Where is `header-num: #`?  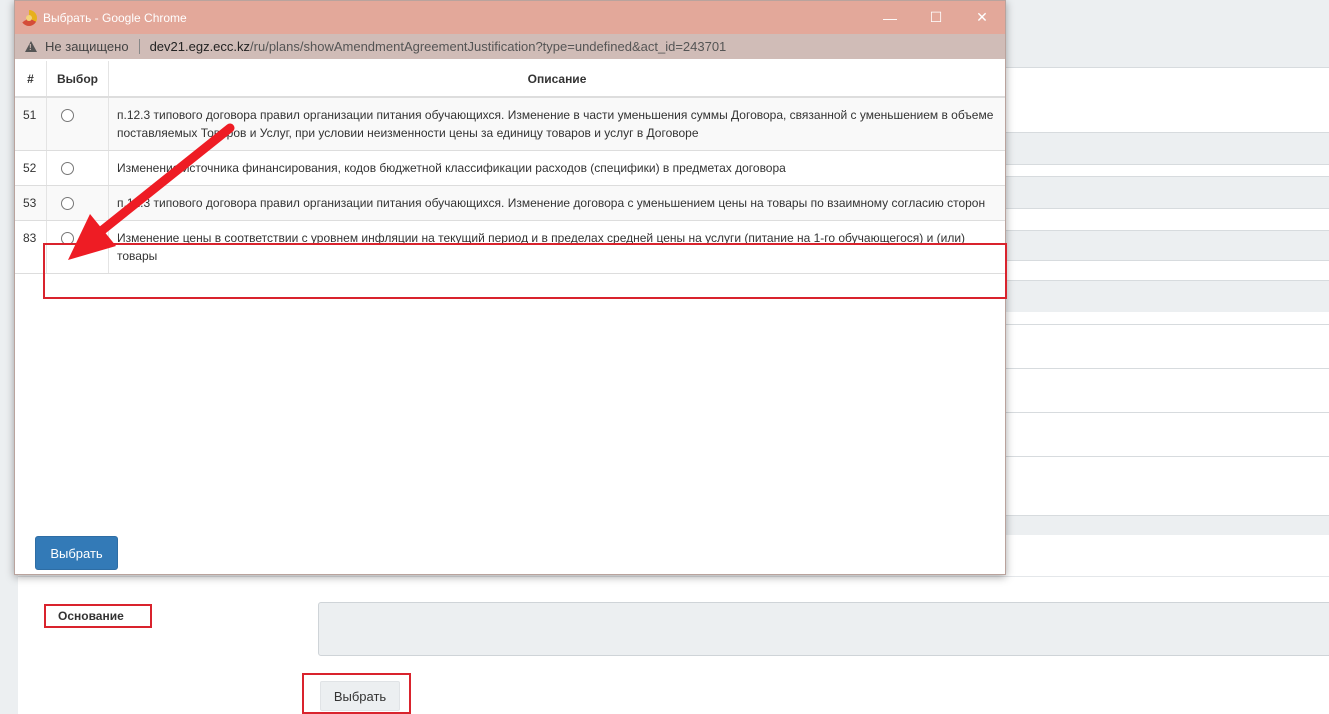 header-num: # is located at coordinates (31, 78).